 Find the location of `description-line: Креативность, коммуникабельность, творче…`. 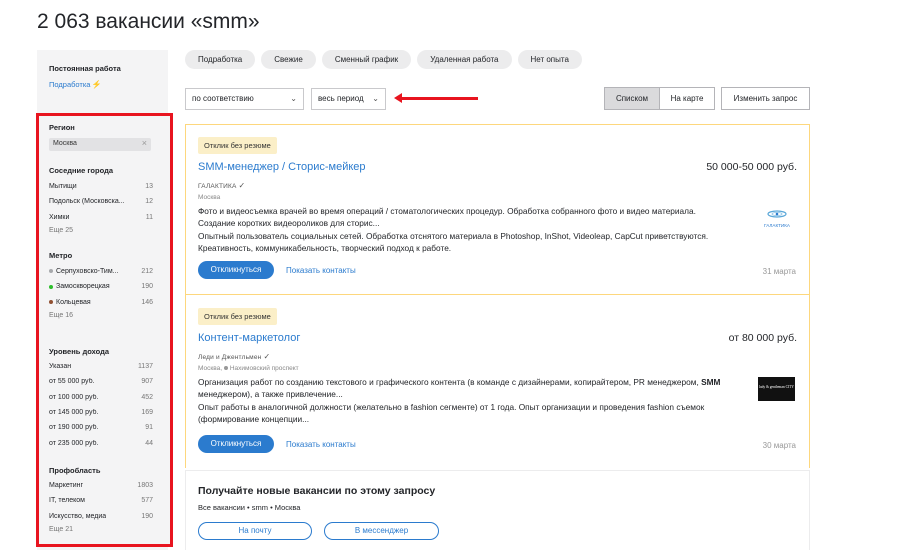

description-line: Креативность, коммуникабельность, творче… is located at coordinates (325, 248).